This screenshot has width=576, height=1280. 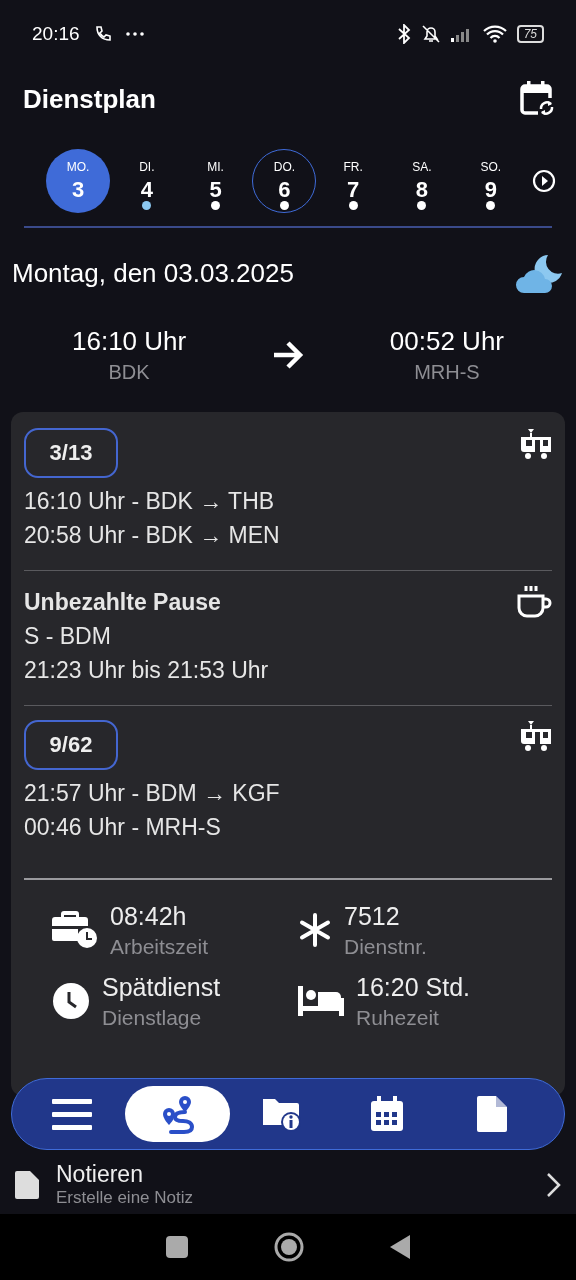 I want to click on segment-line: 00:46 Uhr - MRH-S, so click(x=123, y=827).